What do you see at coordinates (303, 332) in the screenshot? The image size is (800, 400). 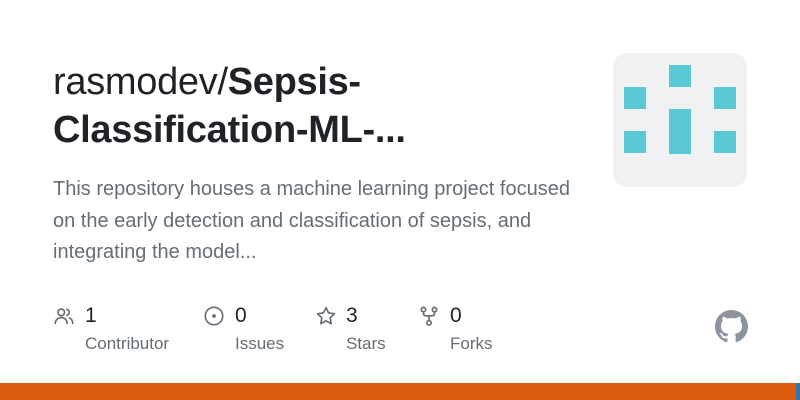 I see `repo-stats: 1 Contributor 0 Issues 3 Stars 0 Forks` at bounding box center [303, 332].